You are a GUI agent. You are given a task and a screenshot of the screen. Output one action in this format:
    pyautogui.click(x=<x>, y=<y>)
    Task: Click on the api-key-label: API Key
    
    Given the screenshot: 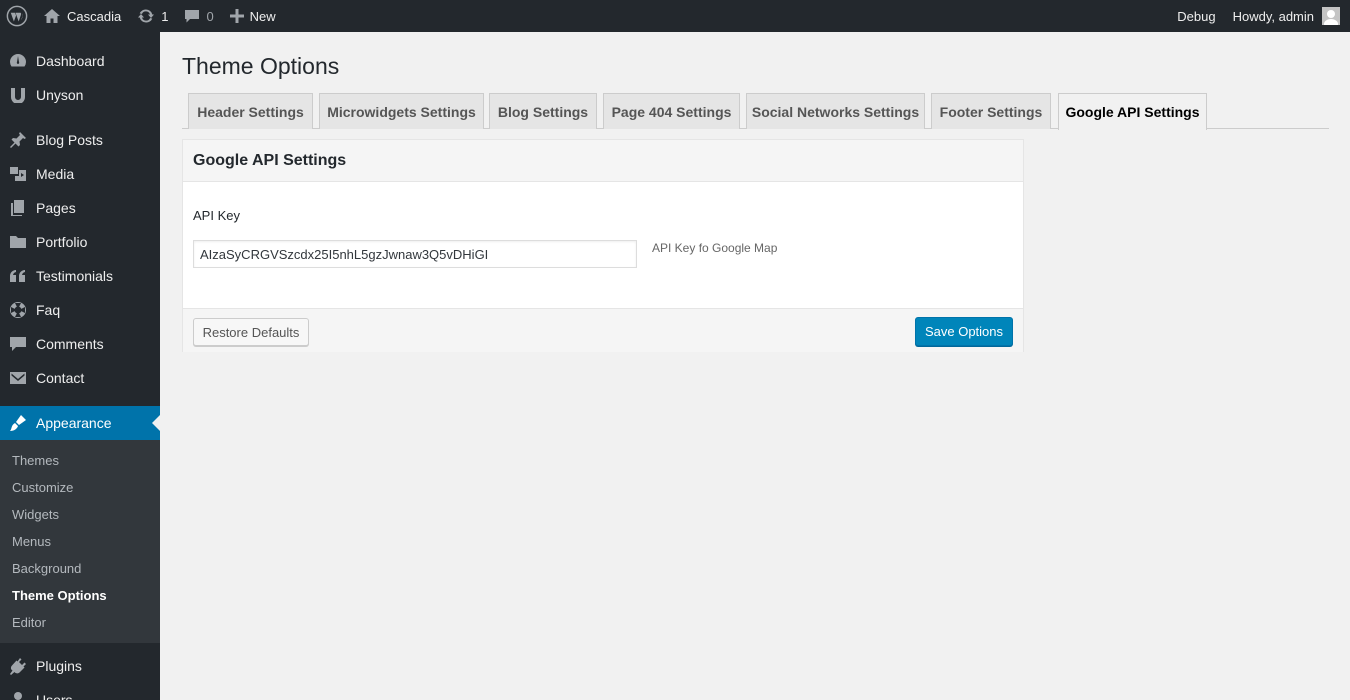 What is the action you would take?
    pyautogui.click(x=216, y=215)
    